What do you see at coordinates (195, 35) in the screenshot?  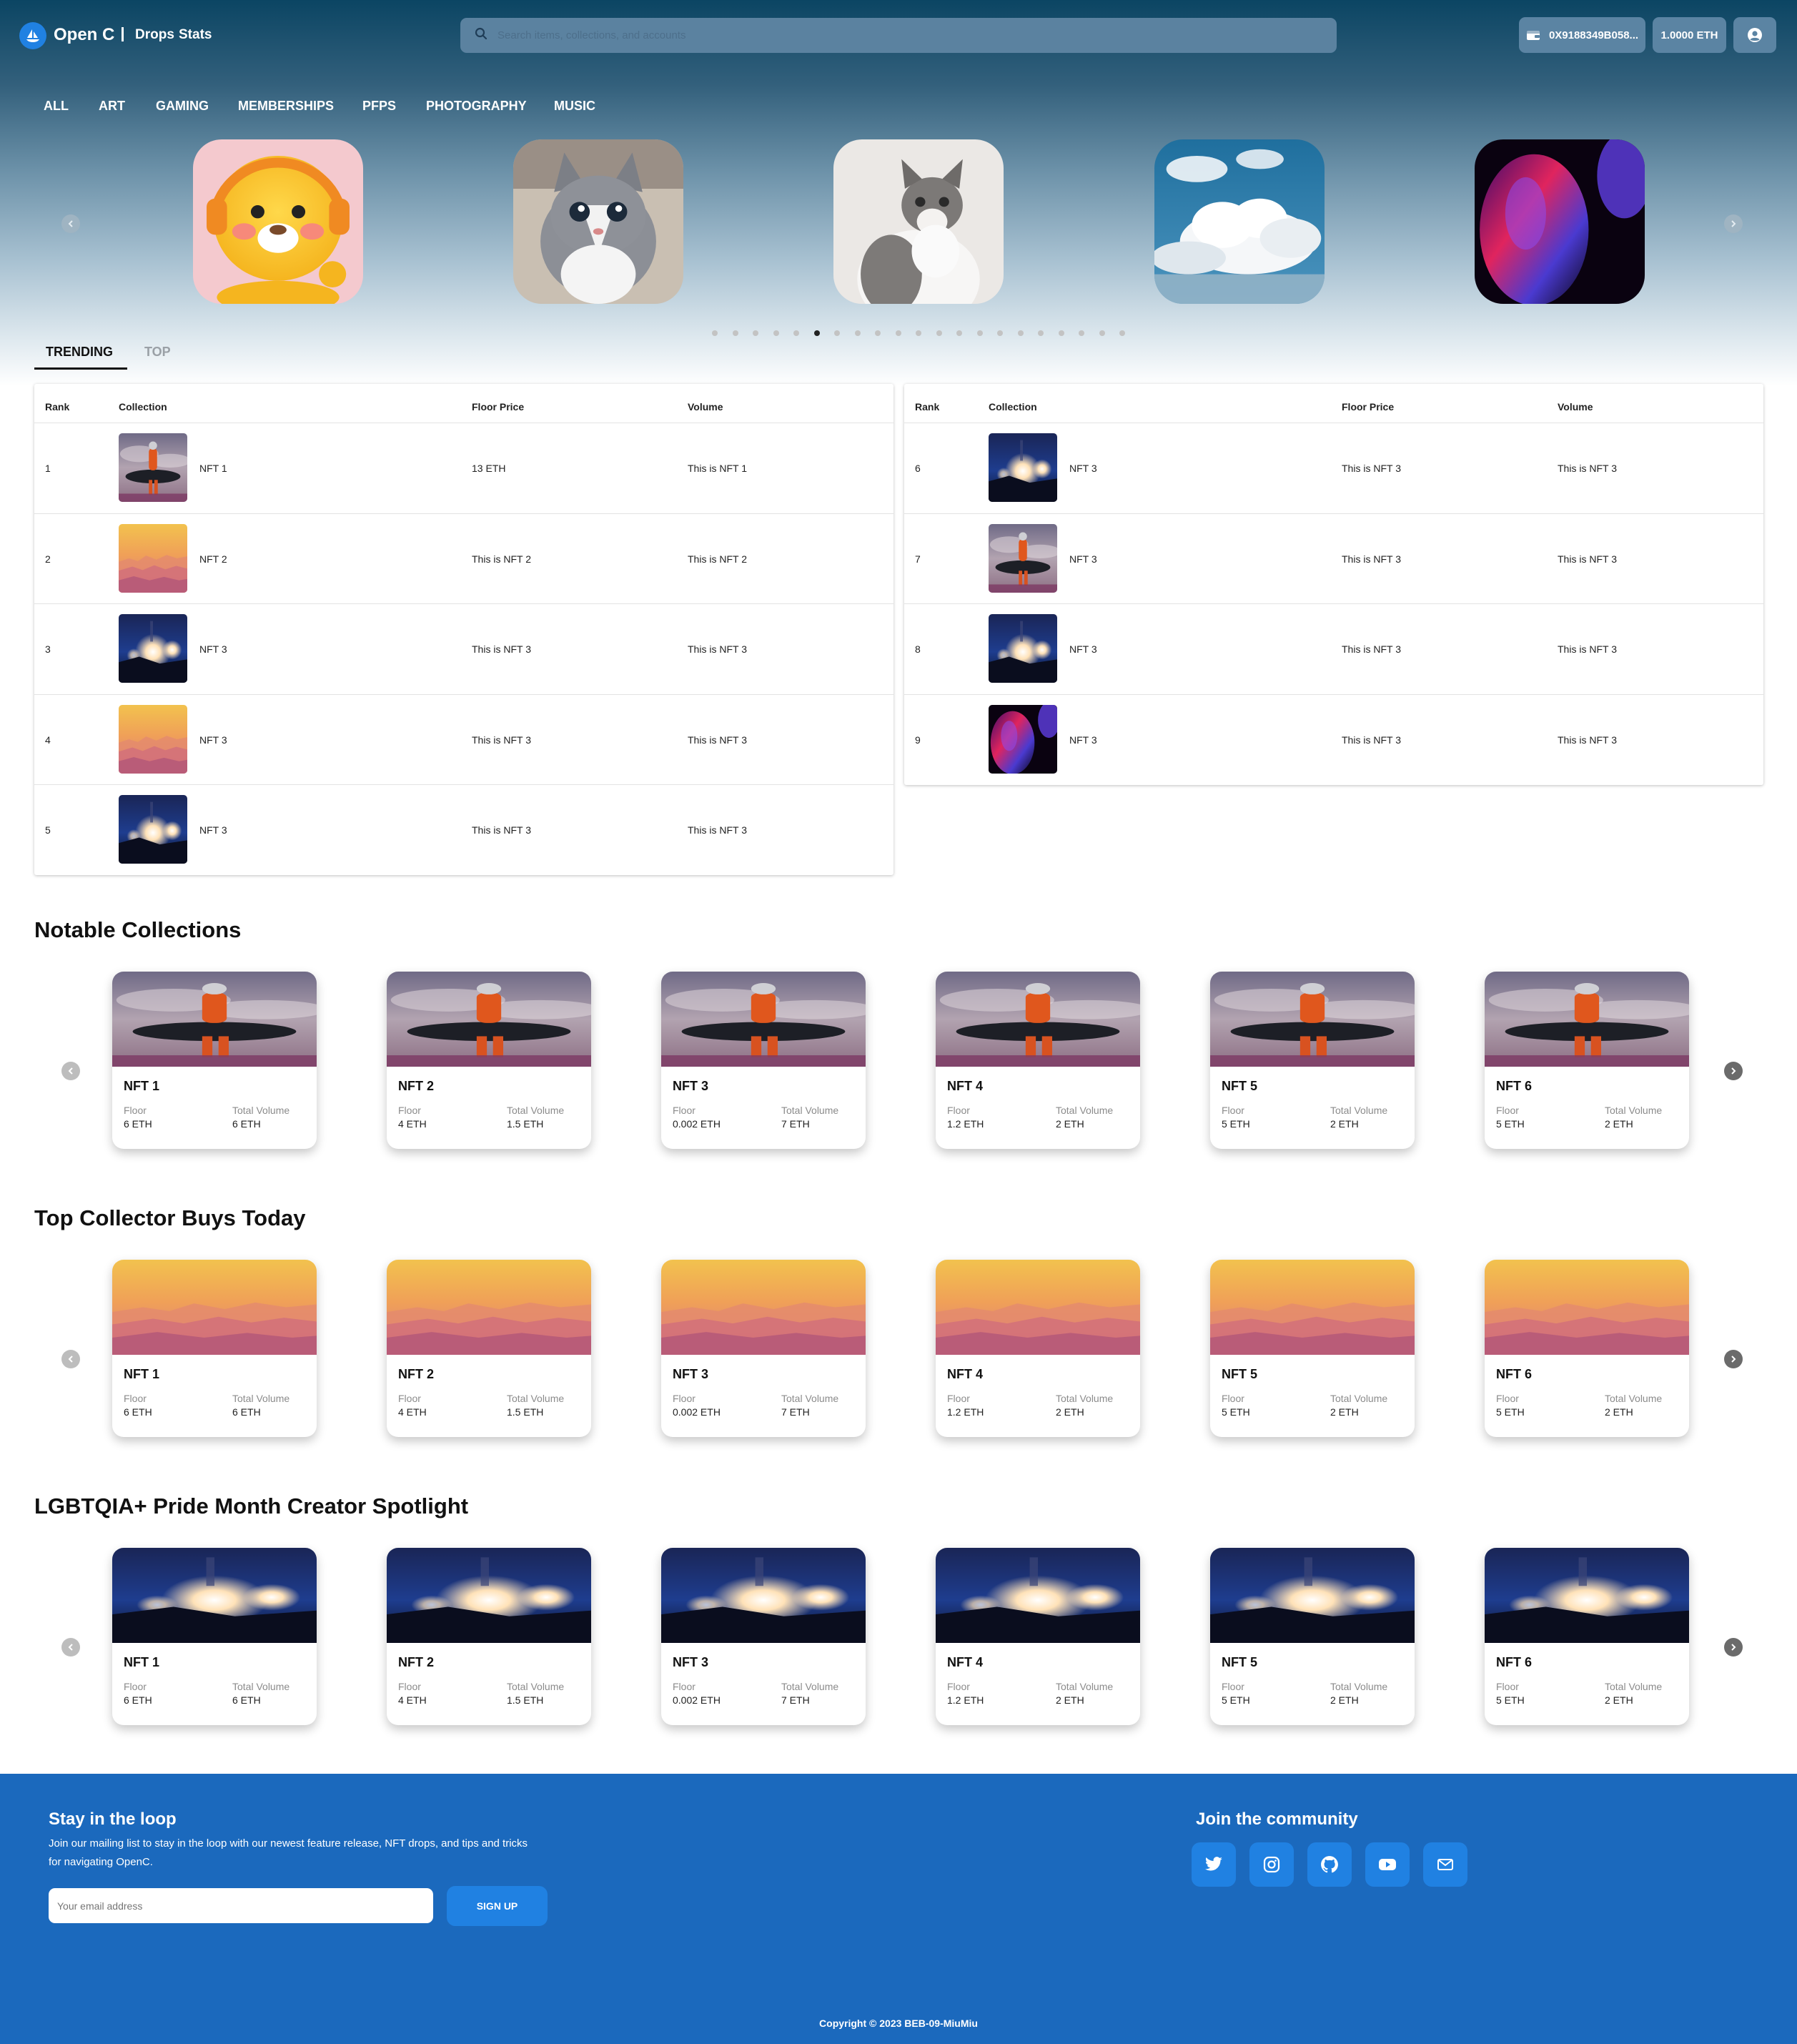 I see `nav-link-stats: Stats` at bounding box center [195, 35].